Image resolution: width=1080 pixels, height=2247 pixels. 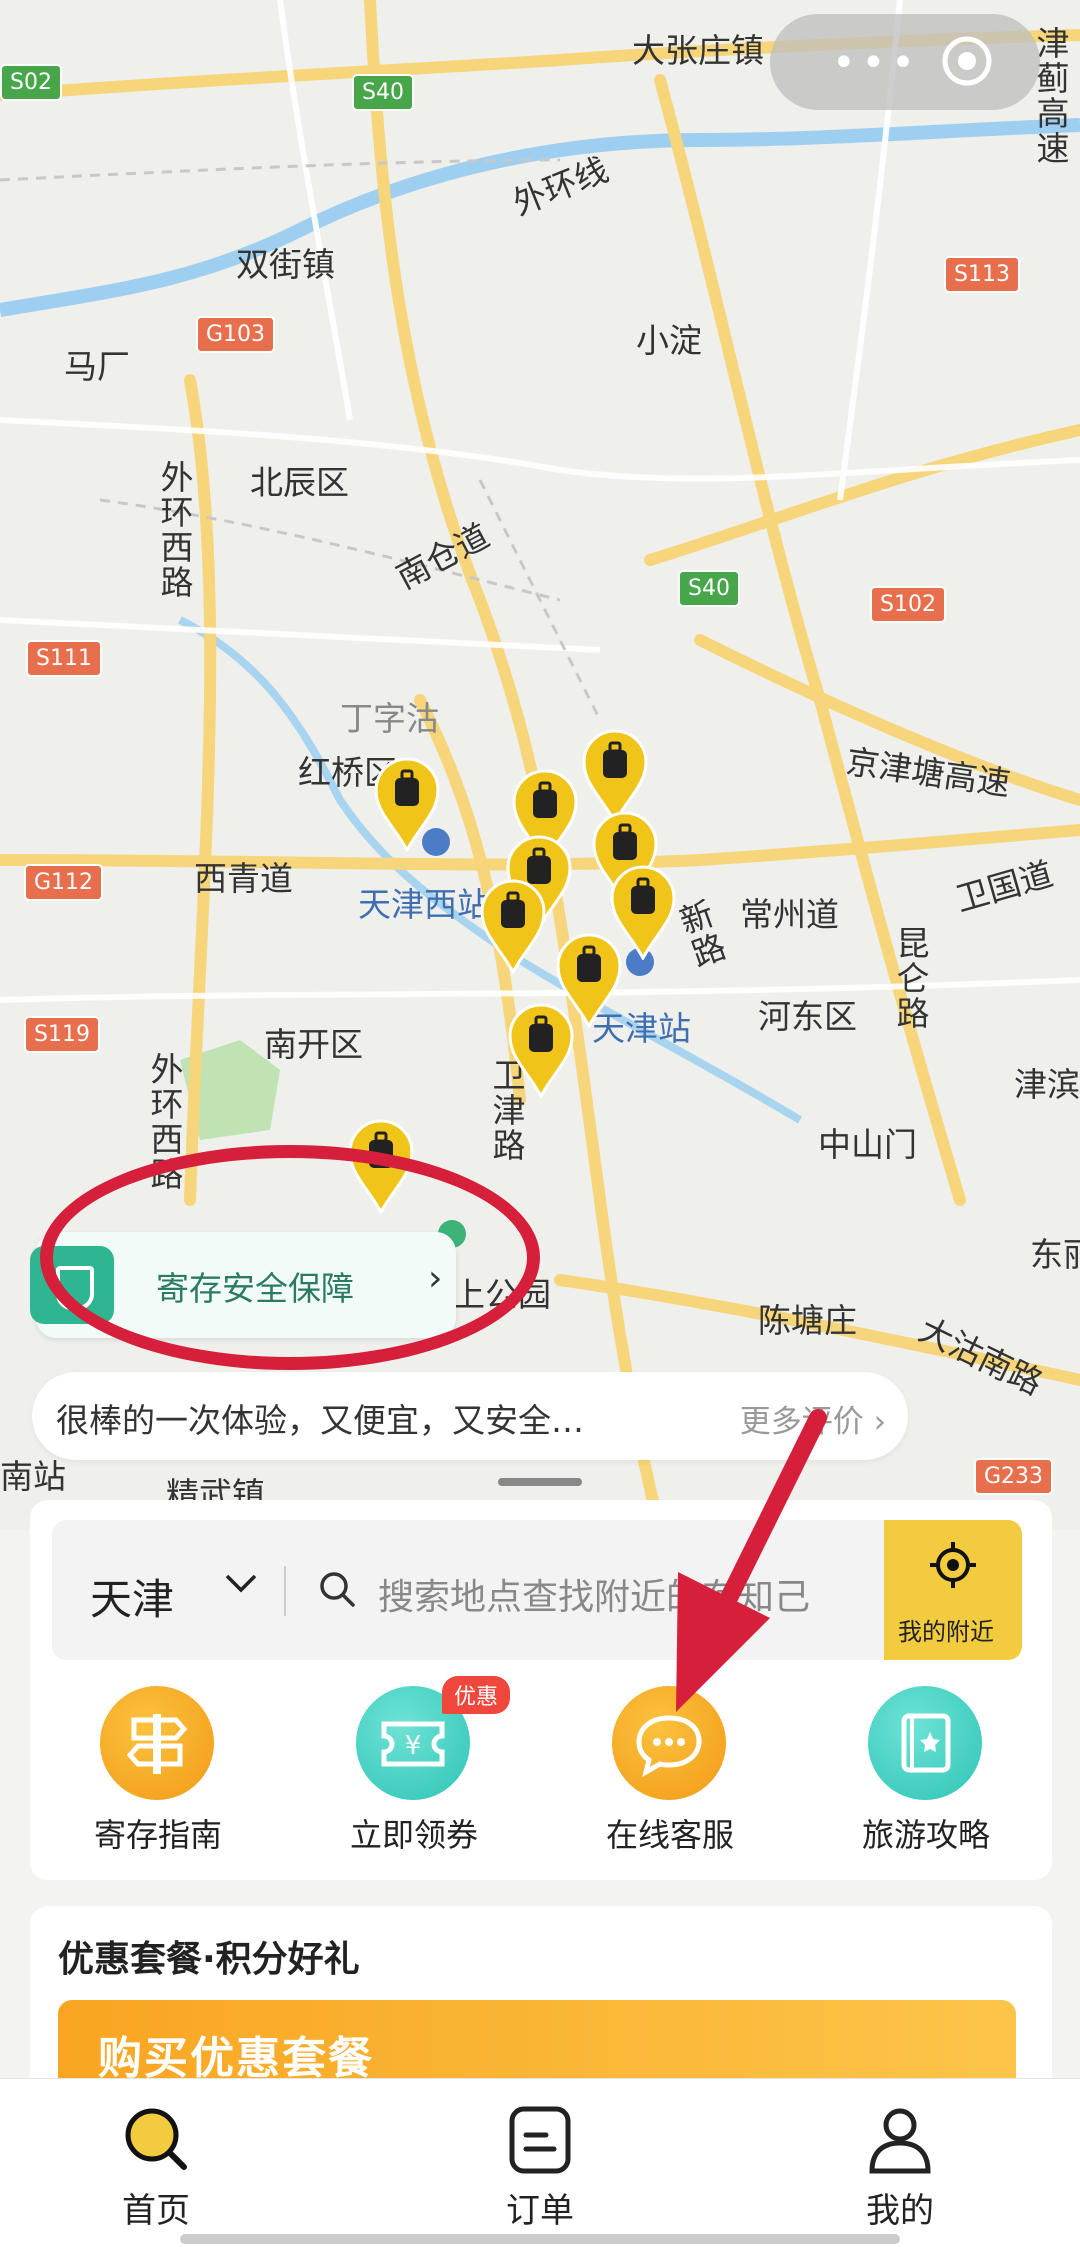 I want to click on drag-handle, so click(x=540, y=1482).